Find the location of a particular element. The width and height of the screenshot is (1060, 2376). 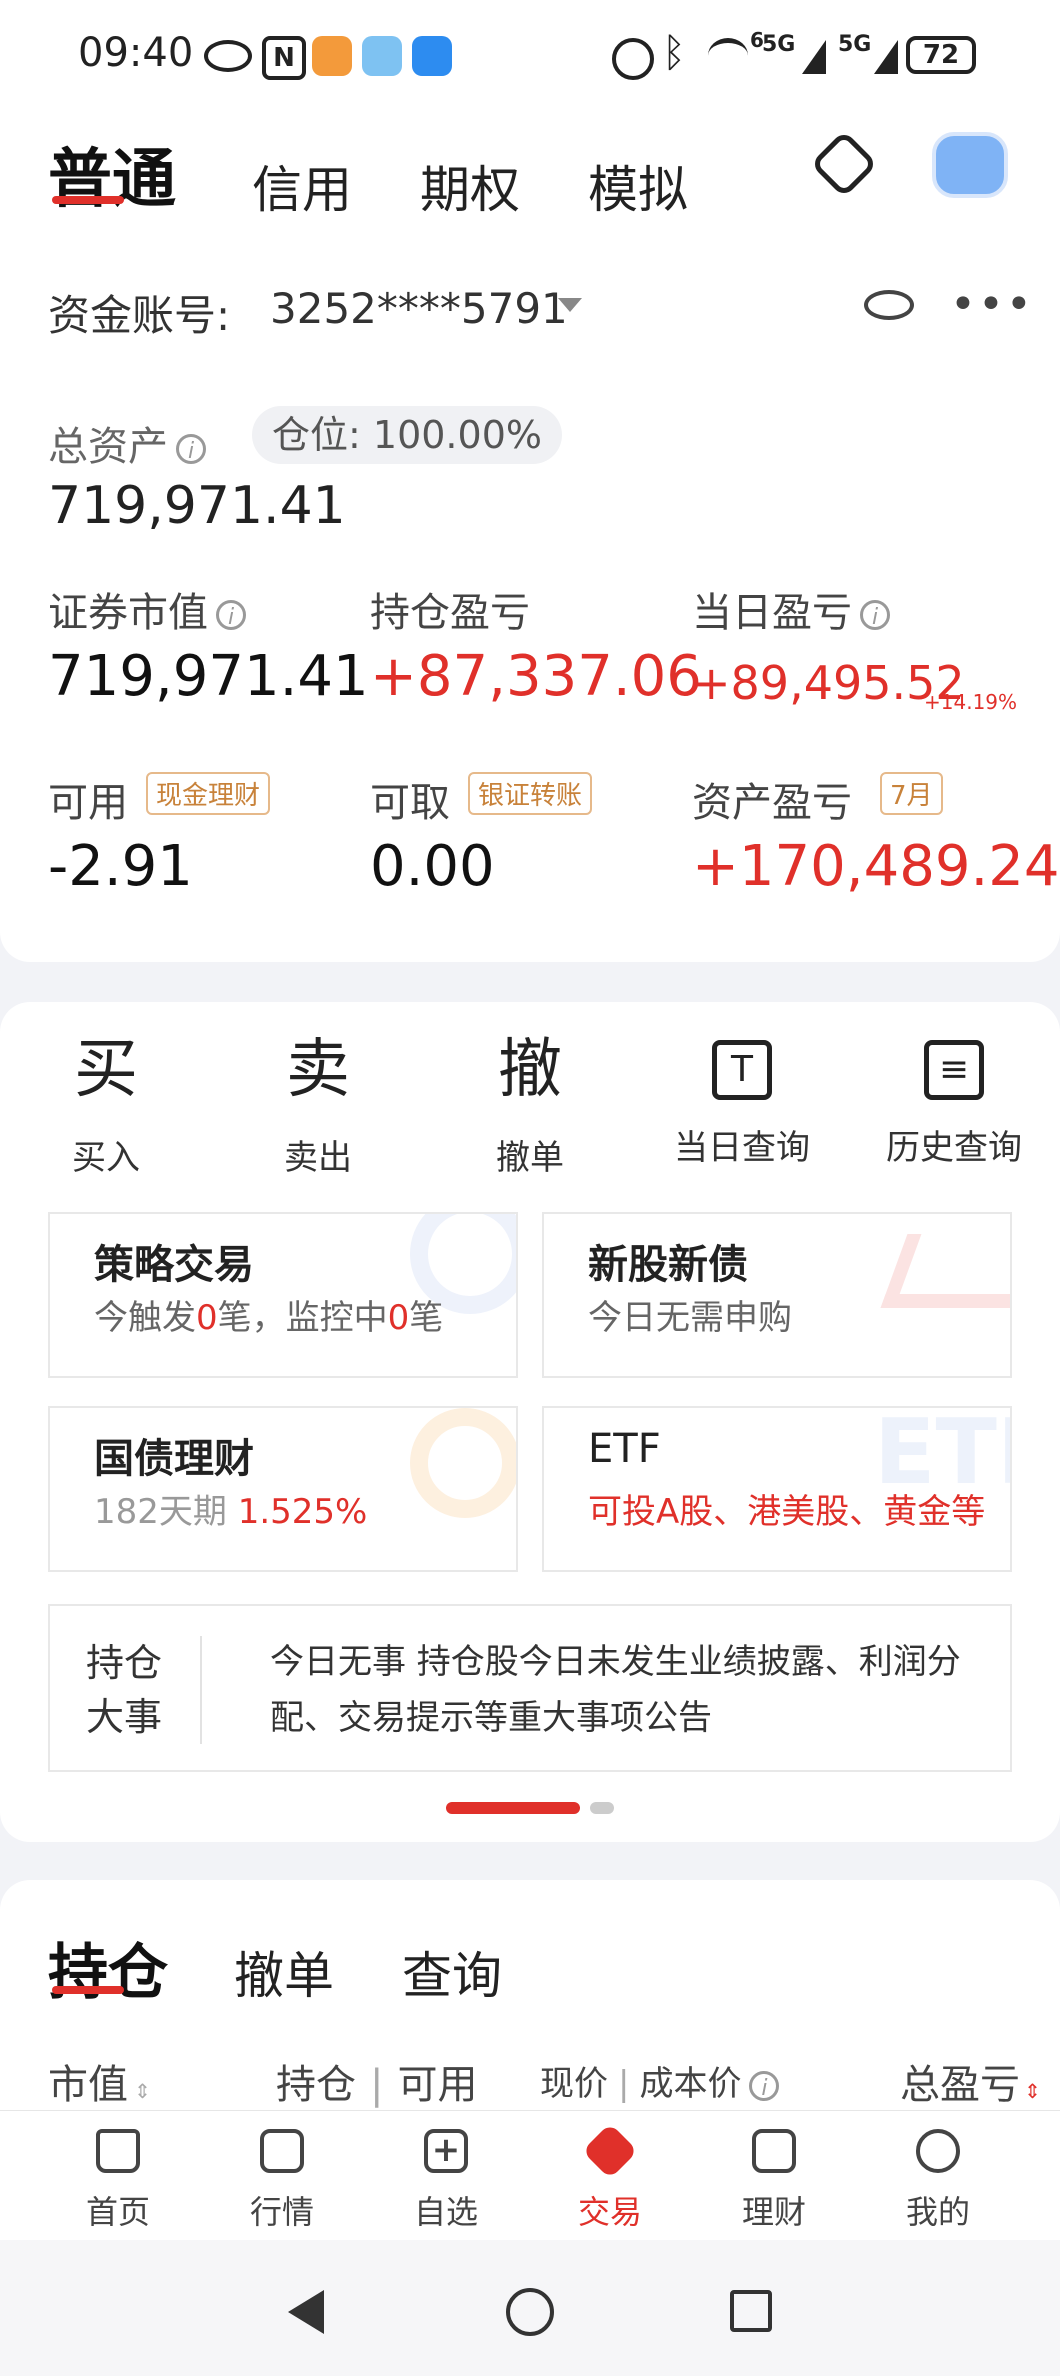

tab-cancel-orders: 撤单 is located at coordinates (284, 1972).